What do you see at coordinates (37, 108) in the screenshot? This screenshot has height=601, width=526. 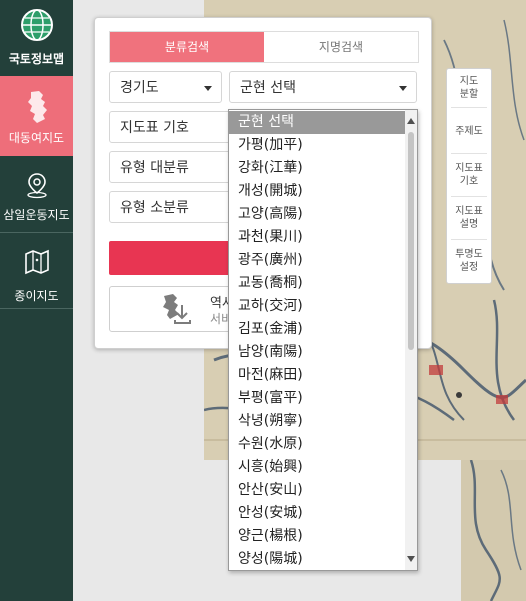 I see `korea-map-icon` at bounding box center [37, 108].